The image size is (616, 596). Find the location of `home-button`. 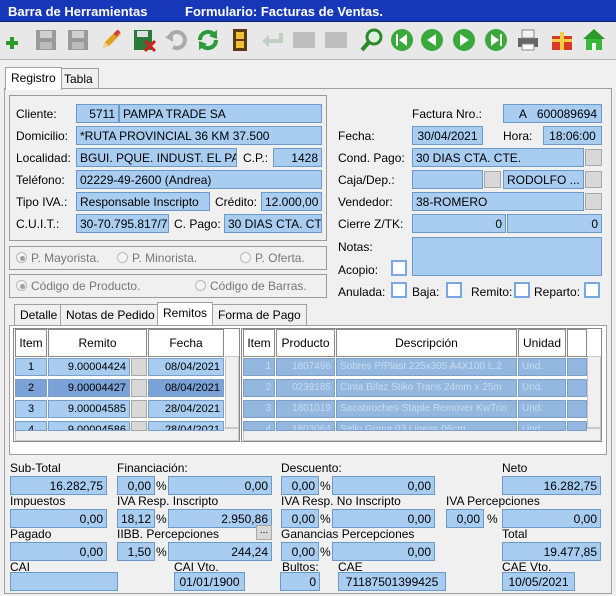

home-button is located at coordinates (594, 40).